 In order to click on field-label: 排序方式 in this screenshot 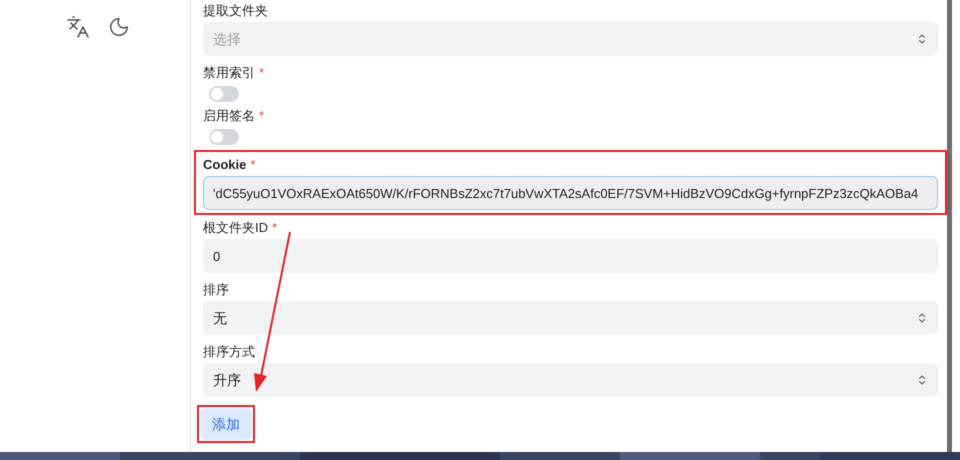, I will do `click(229, 352)`.